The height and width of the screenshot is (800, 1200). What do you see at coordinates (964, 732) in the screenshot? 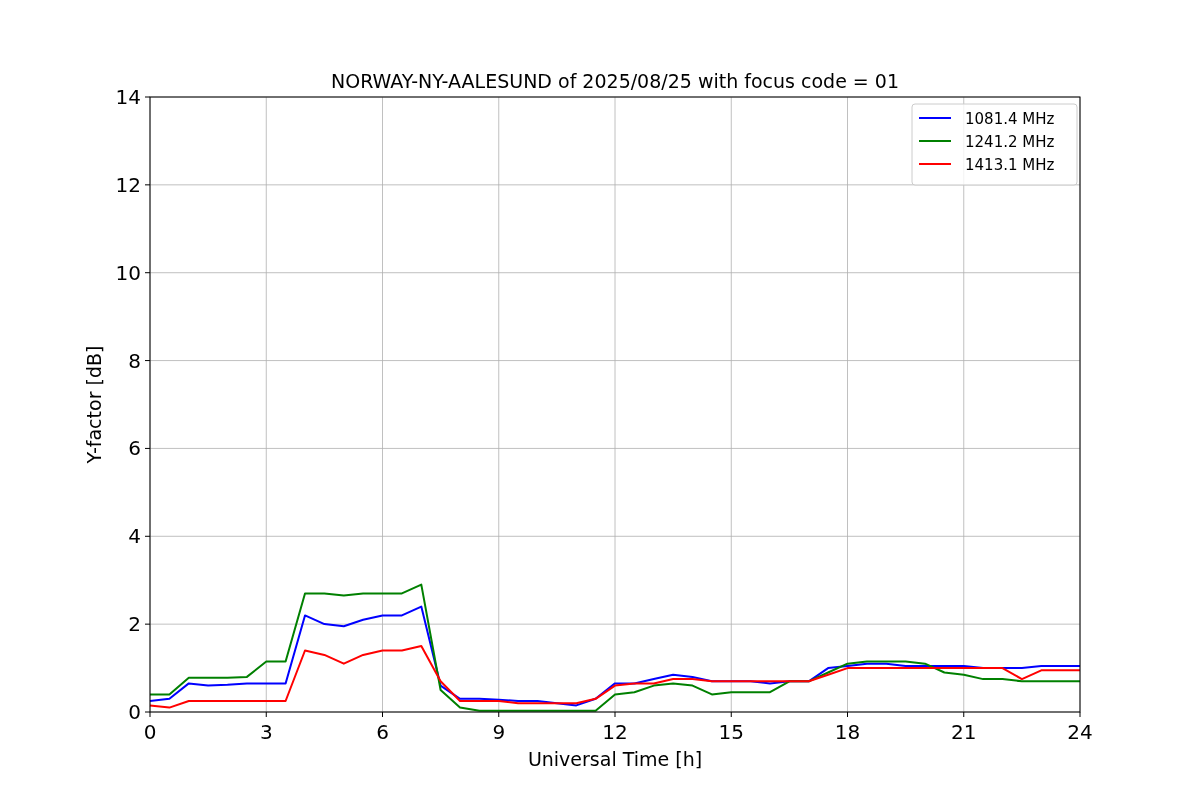
I see `tick-label: 21` at bounding box center [964, 732].